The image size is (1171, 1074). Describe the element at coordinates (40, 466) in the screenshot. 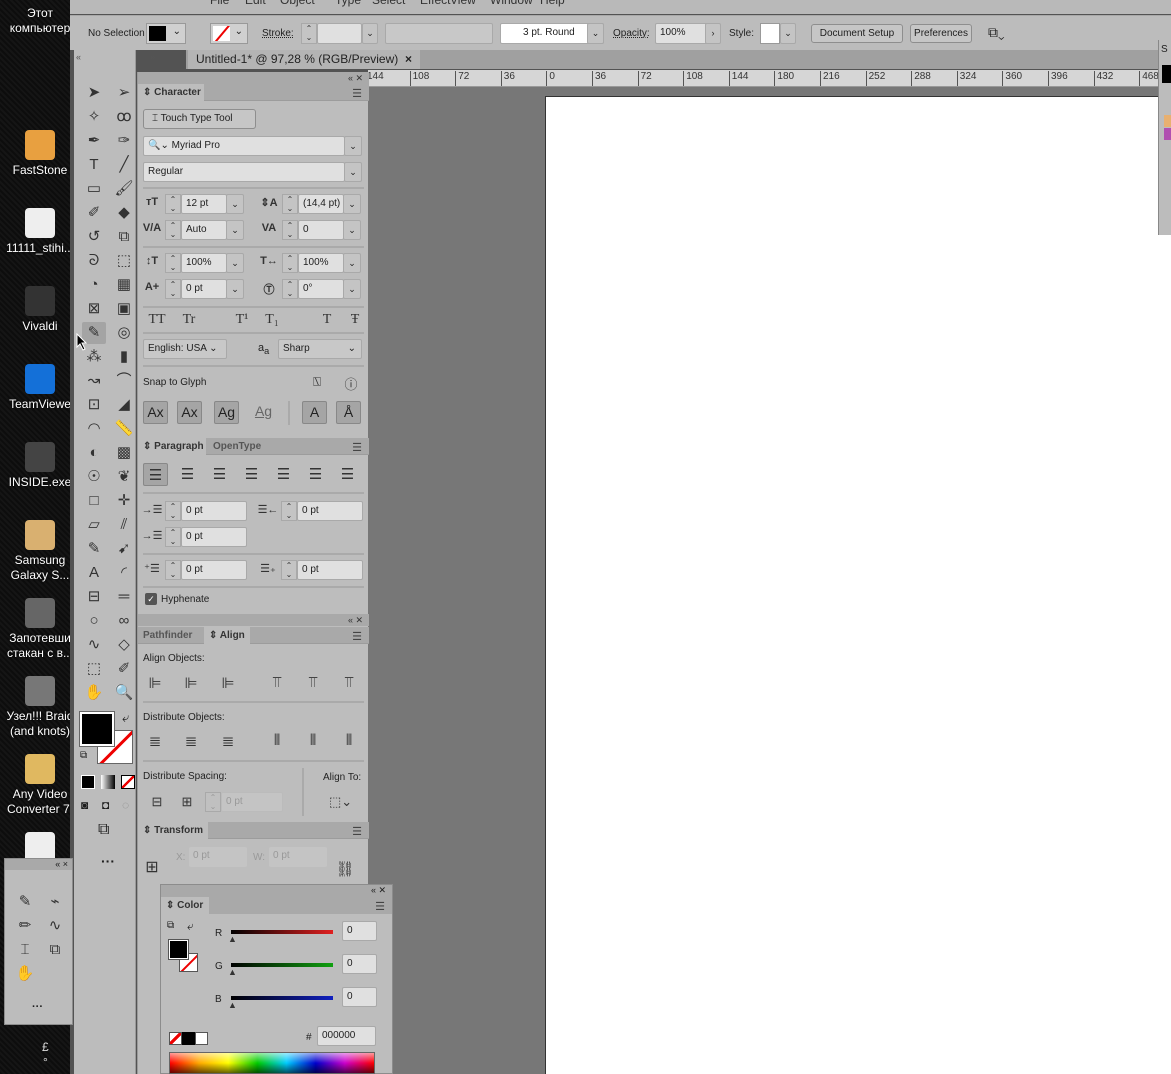

I see `desktop-shortcut: INSIDE.exe` at that location.